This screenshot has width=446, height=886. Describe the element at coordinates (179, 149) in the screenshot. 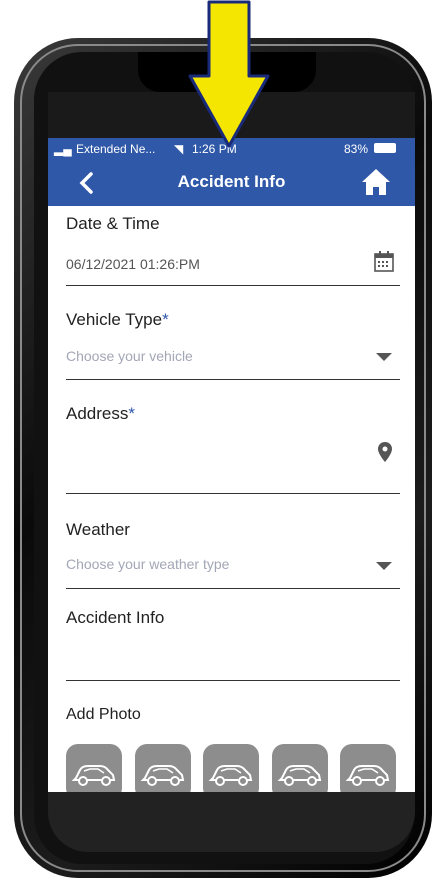

I see `wifi-icon: ◥` at that location.